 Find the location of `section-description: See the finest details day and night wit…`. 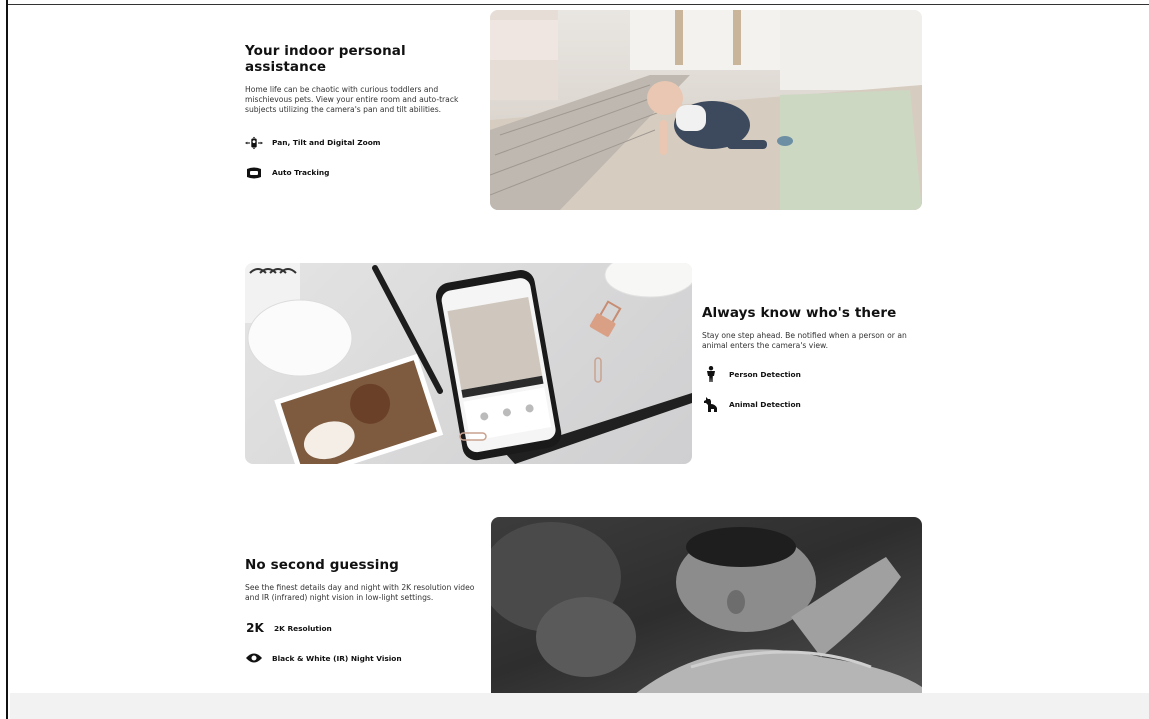

section-description: See the finest details day and night wit… is located at coordinates (360, 593).